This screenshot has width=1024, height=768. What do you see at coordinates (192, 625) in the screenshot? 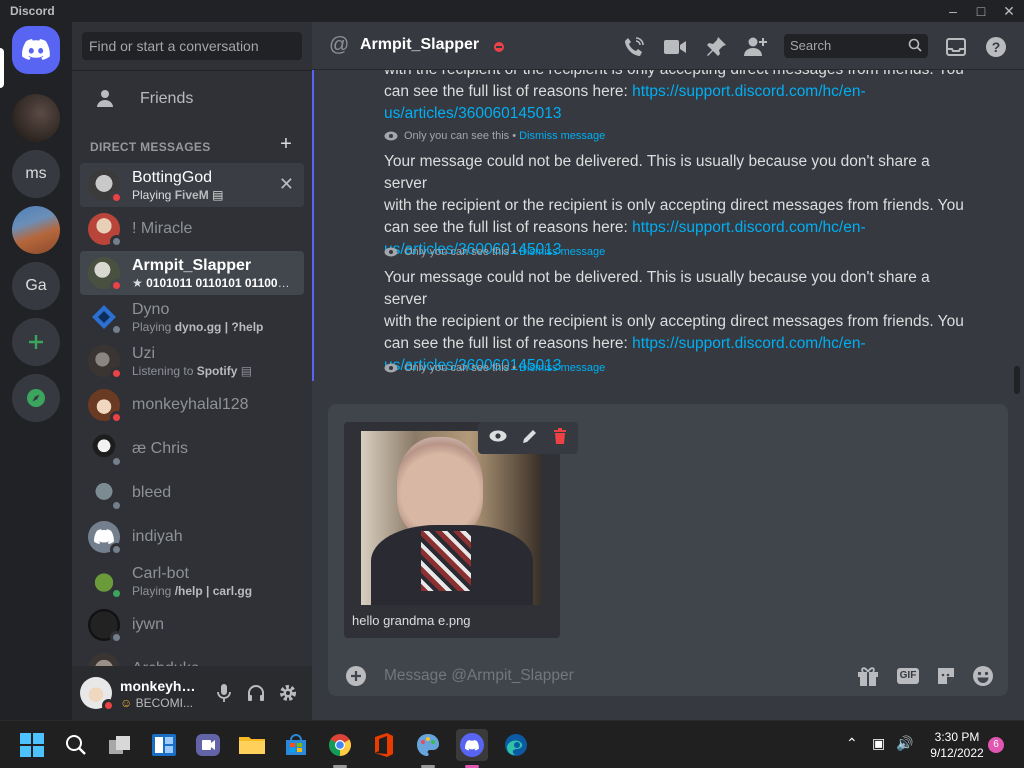
I see `dm-item-iywn: iywn` at bounding box center [192, 625].